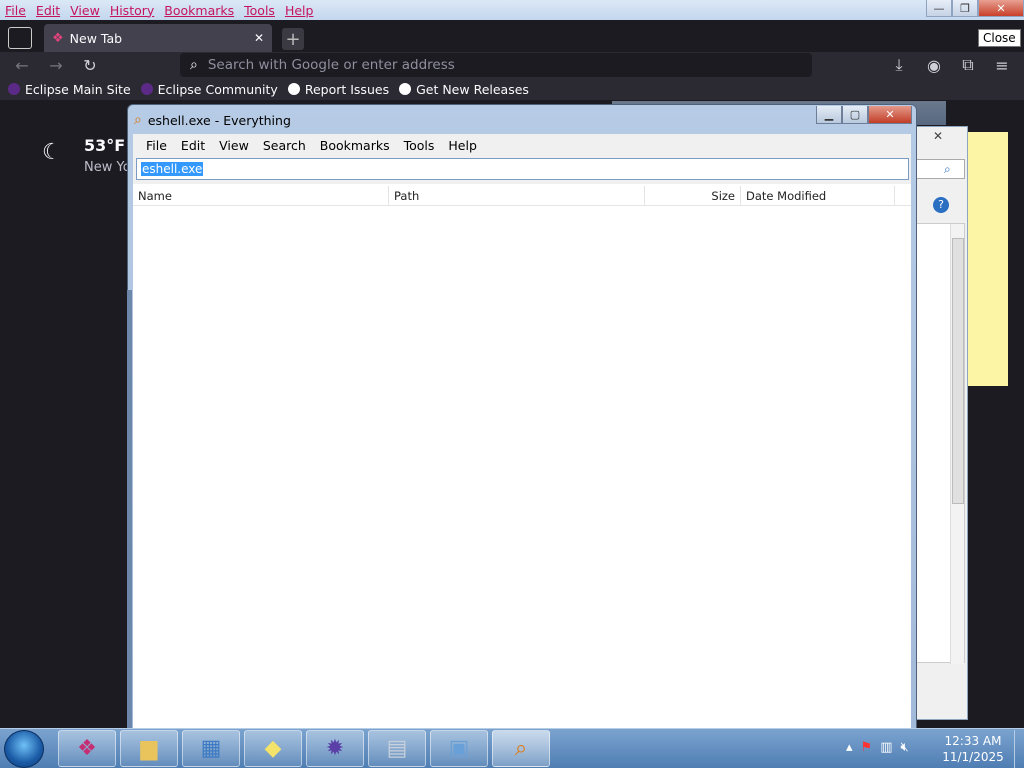  Describe the element at coordinates (1019, 749) in the screenshot. I see `show-desktop-button` at that location.